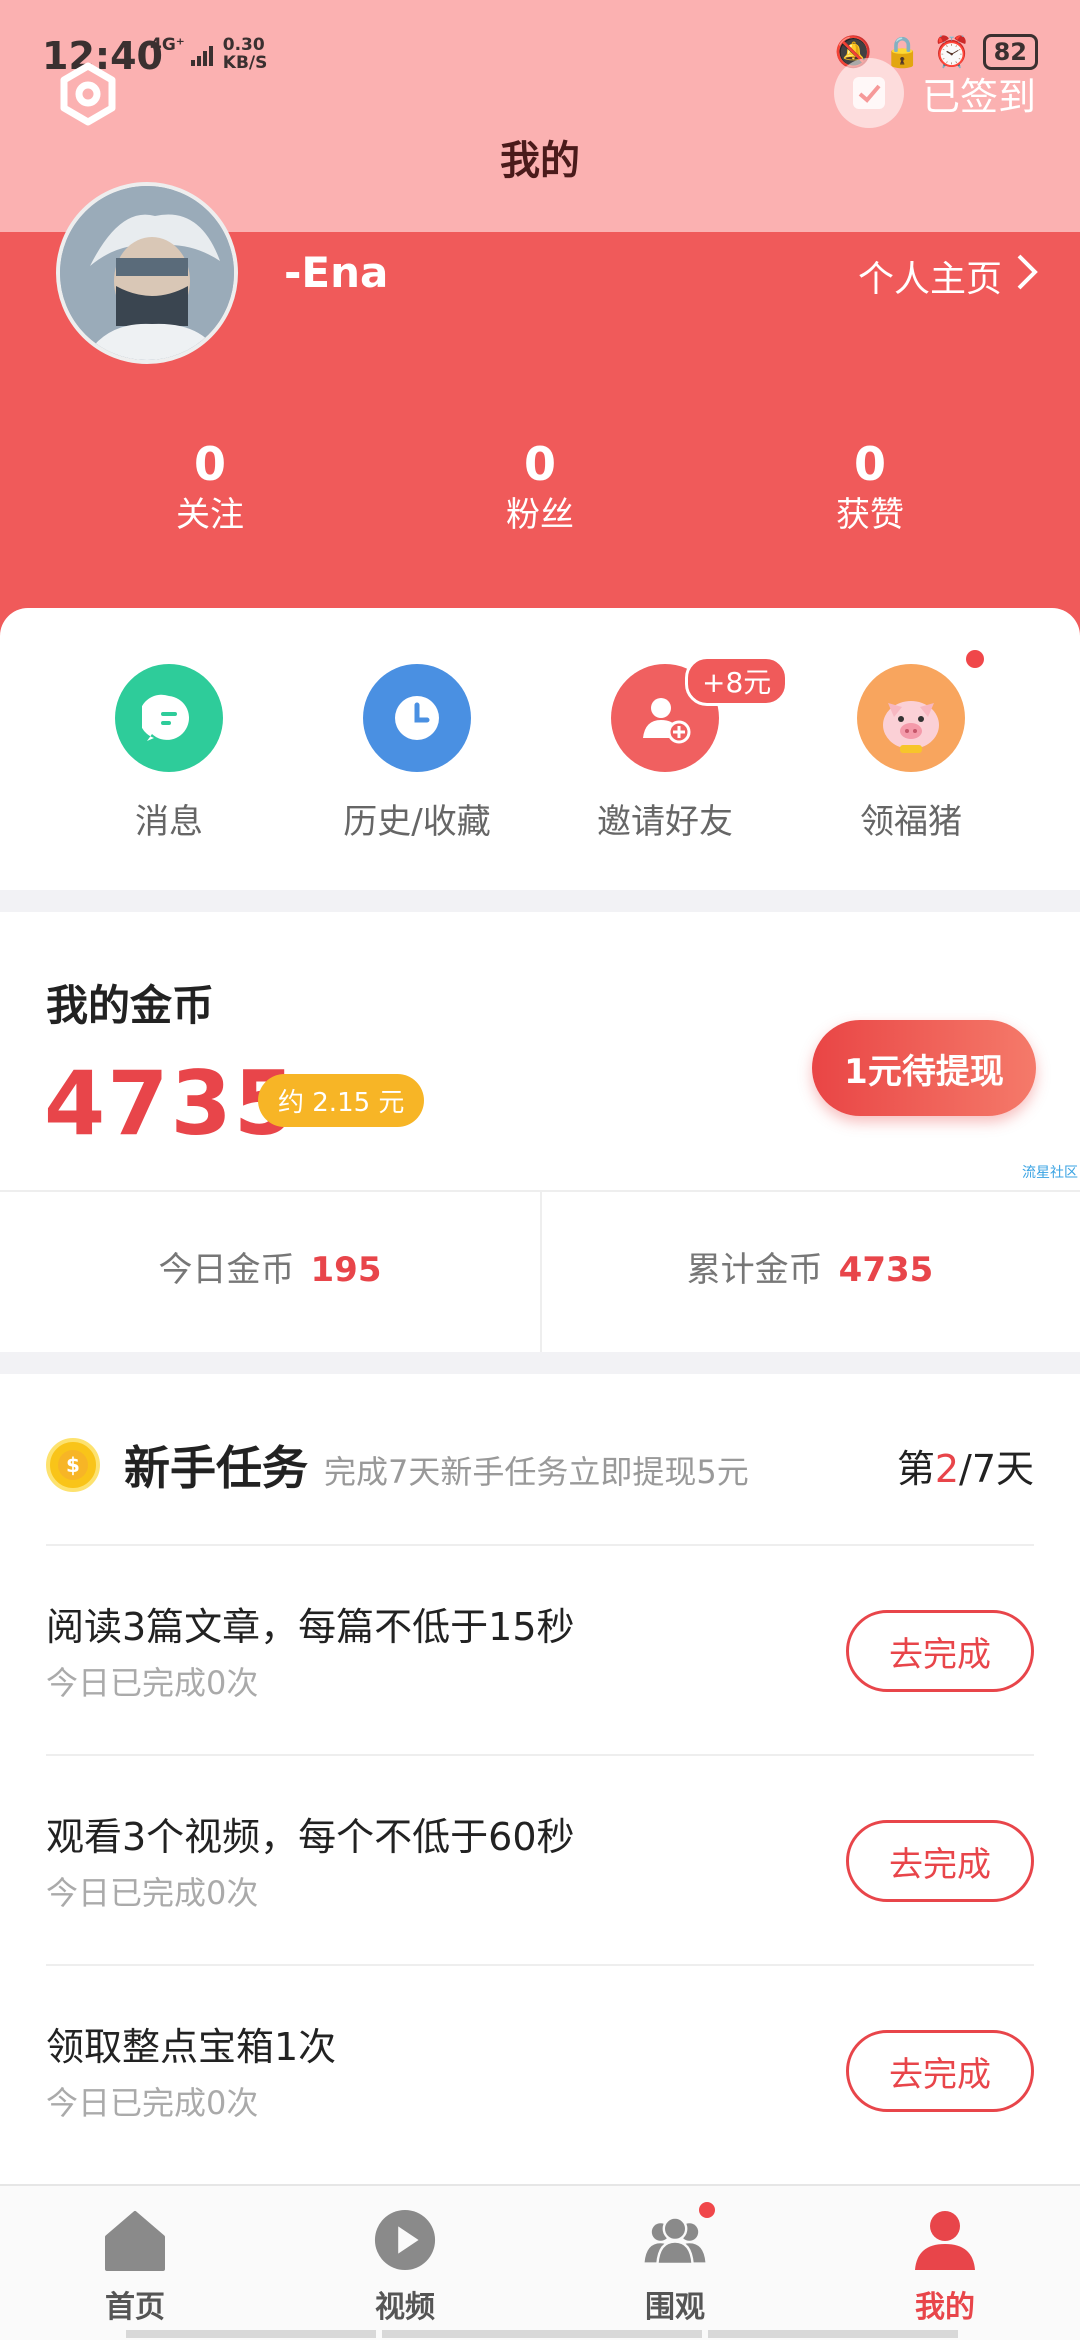 The image size is (1080, 2340). I want to click on quick-action-label: 领福猪, so click(911, 822).